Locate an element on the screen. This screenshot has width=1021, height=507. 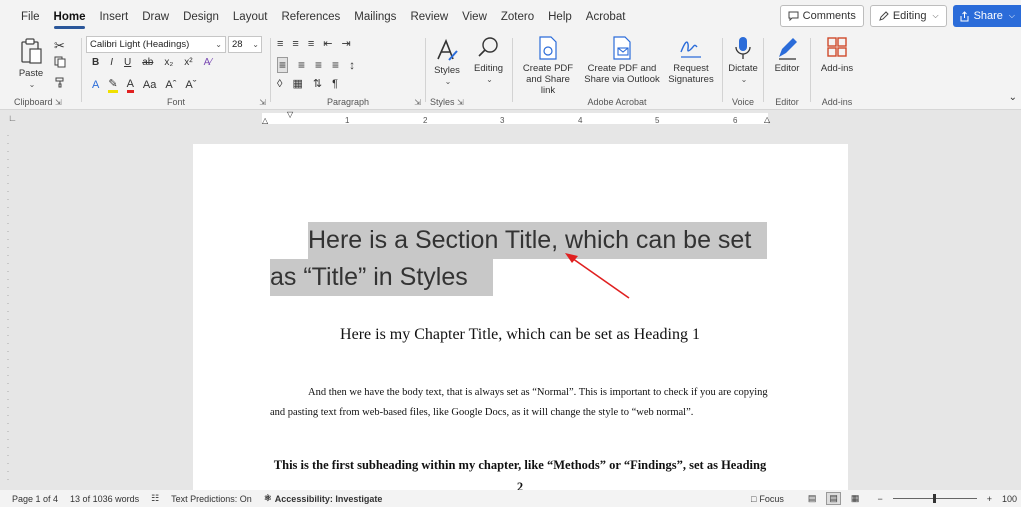
tab-review: Review is located at coordinates (429, 16).